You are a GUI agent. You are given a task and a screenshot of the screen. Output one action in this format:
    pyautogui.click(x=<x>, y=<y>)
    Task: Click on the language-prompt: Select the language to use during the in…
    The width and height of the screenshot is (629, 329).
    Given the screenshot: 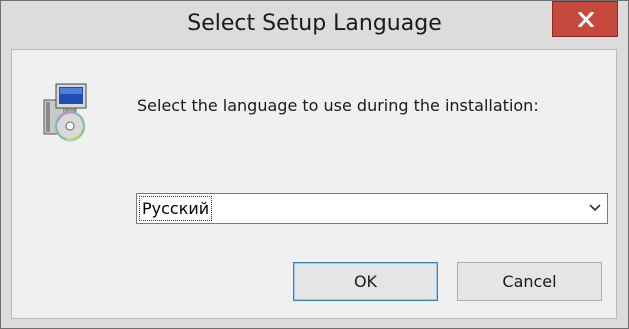 What is the action you would take?
    pyautogui.click(x=338, y=105)
    